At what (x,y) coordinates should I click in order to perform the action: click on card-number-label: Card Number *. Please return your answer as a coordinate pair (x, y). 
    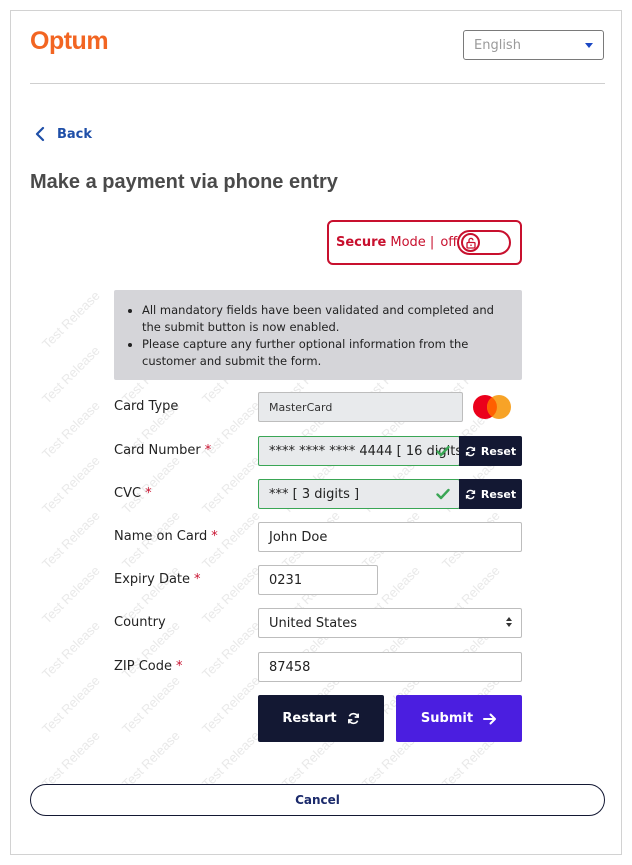
    Looking at the image, I should click on (162, 450).